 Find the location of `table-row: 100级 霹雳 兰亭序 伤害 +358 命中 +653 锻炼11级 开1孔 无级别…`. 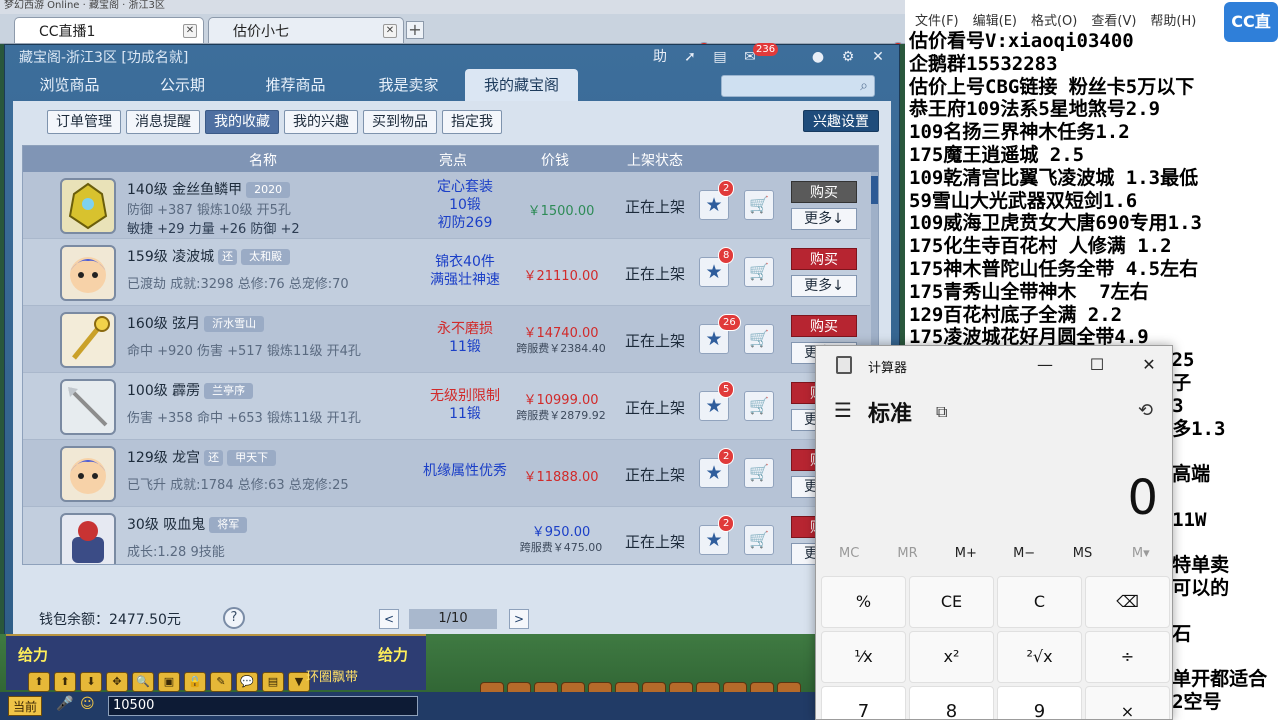

table-row: 100级 霹雳 兰亭序 伤害 +358 命中 +653 锻炼11级 开1孔 无级别… is located at coordinates (446, 406).